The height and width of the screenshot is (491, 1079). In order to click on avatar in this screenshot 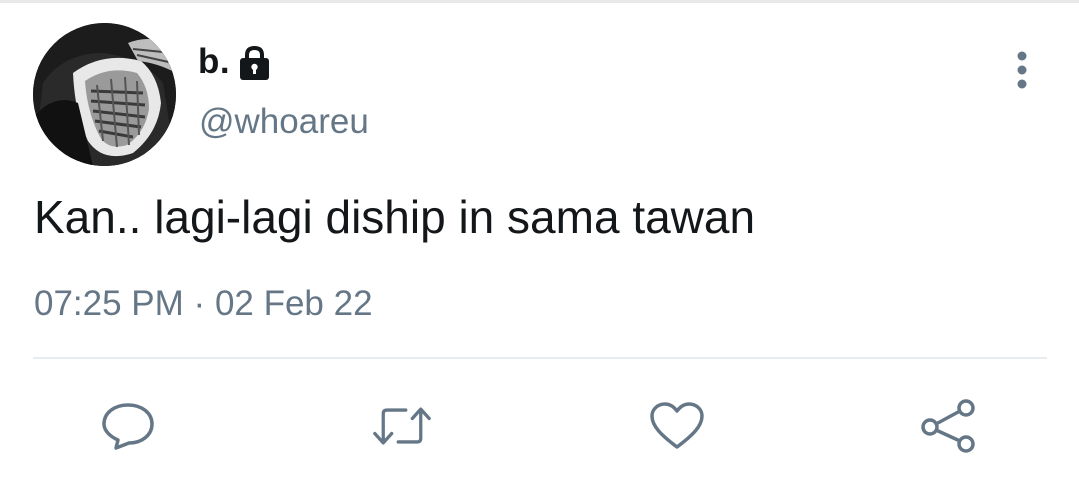, I will do `click(104, 94)`.